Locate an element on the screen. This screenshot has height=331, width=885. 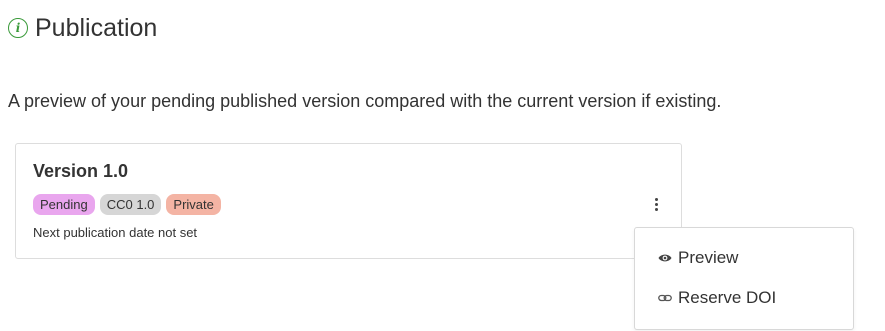
actions-dropdown-menu: Preview Reserve DOI is located at coordinates (744, 278).